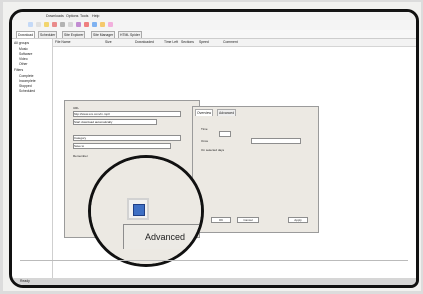  I want to click on tab-site-explorer: Site Explorer, so click(74, 34).